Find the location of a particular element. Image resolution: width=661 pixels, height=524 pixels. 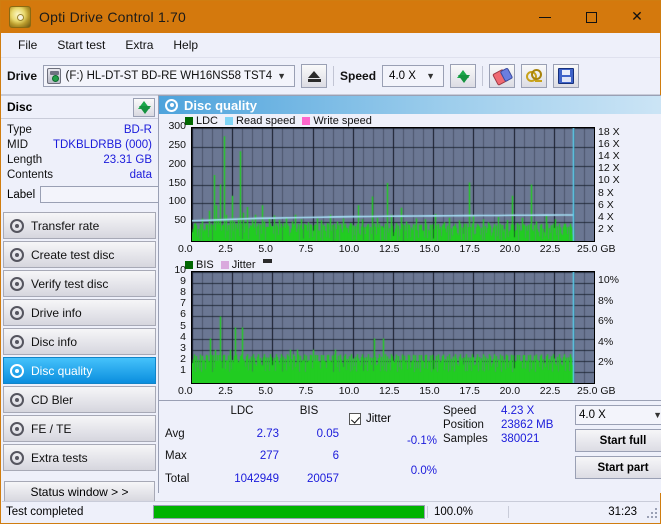

stats-corner is located at coordinates (185, 415).